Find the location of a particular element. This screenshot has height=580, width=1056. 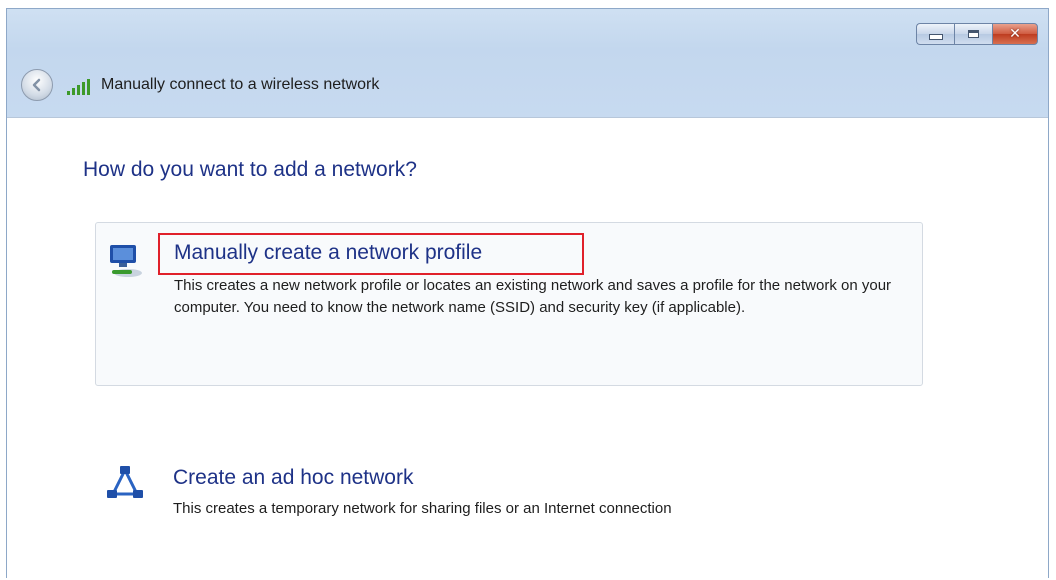

wireless-signal-icon is located at coordinates (80, 85).